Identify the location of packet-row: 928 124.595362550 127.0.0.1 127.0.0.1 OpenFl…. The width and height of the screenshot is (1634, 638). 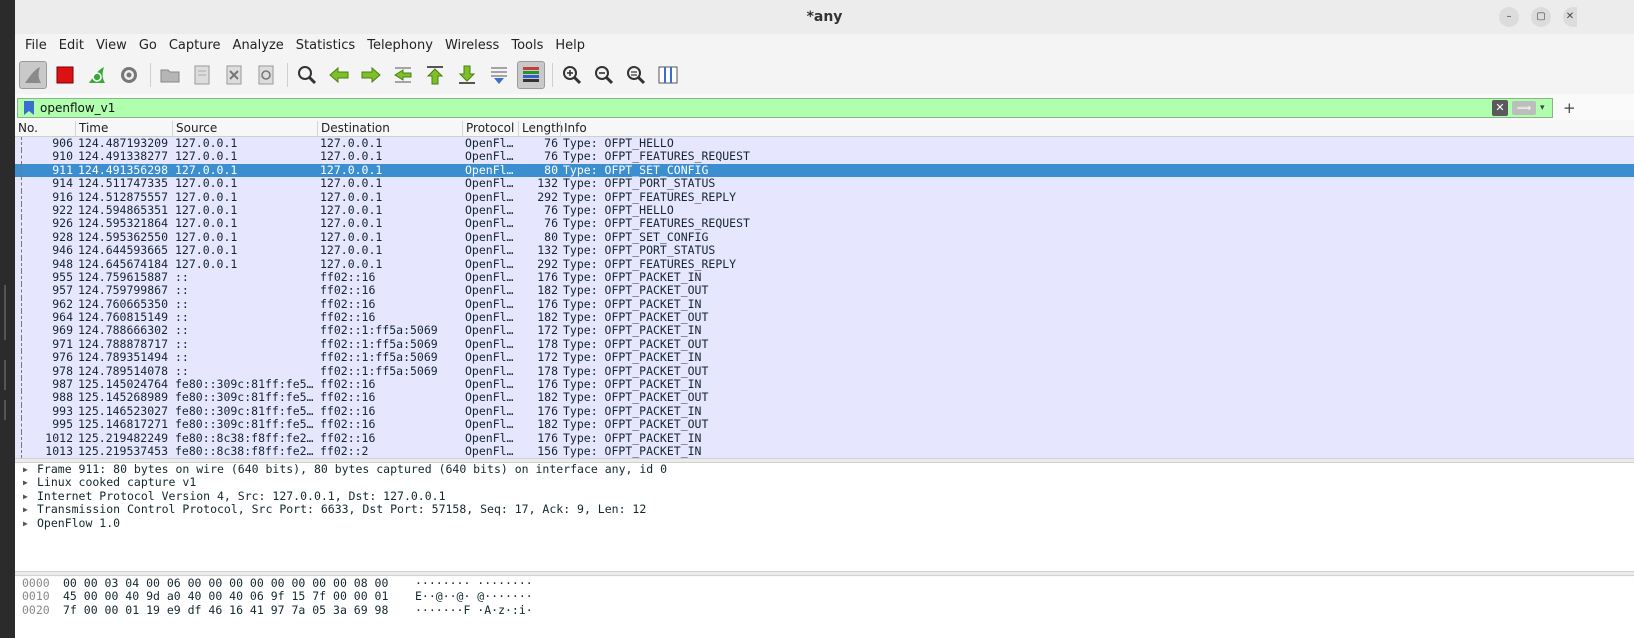
(824, 237).